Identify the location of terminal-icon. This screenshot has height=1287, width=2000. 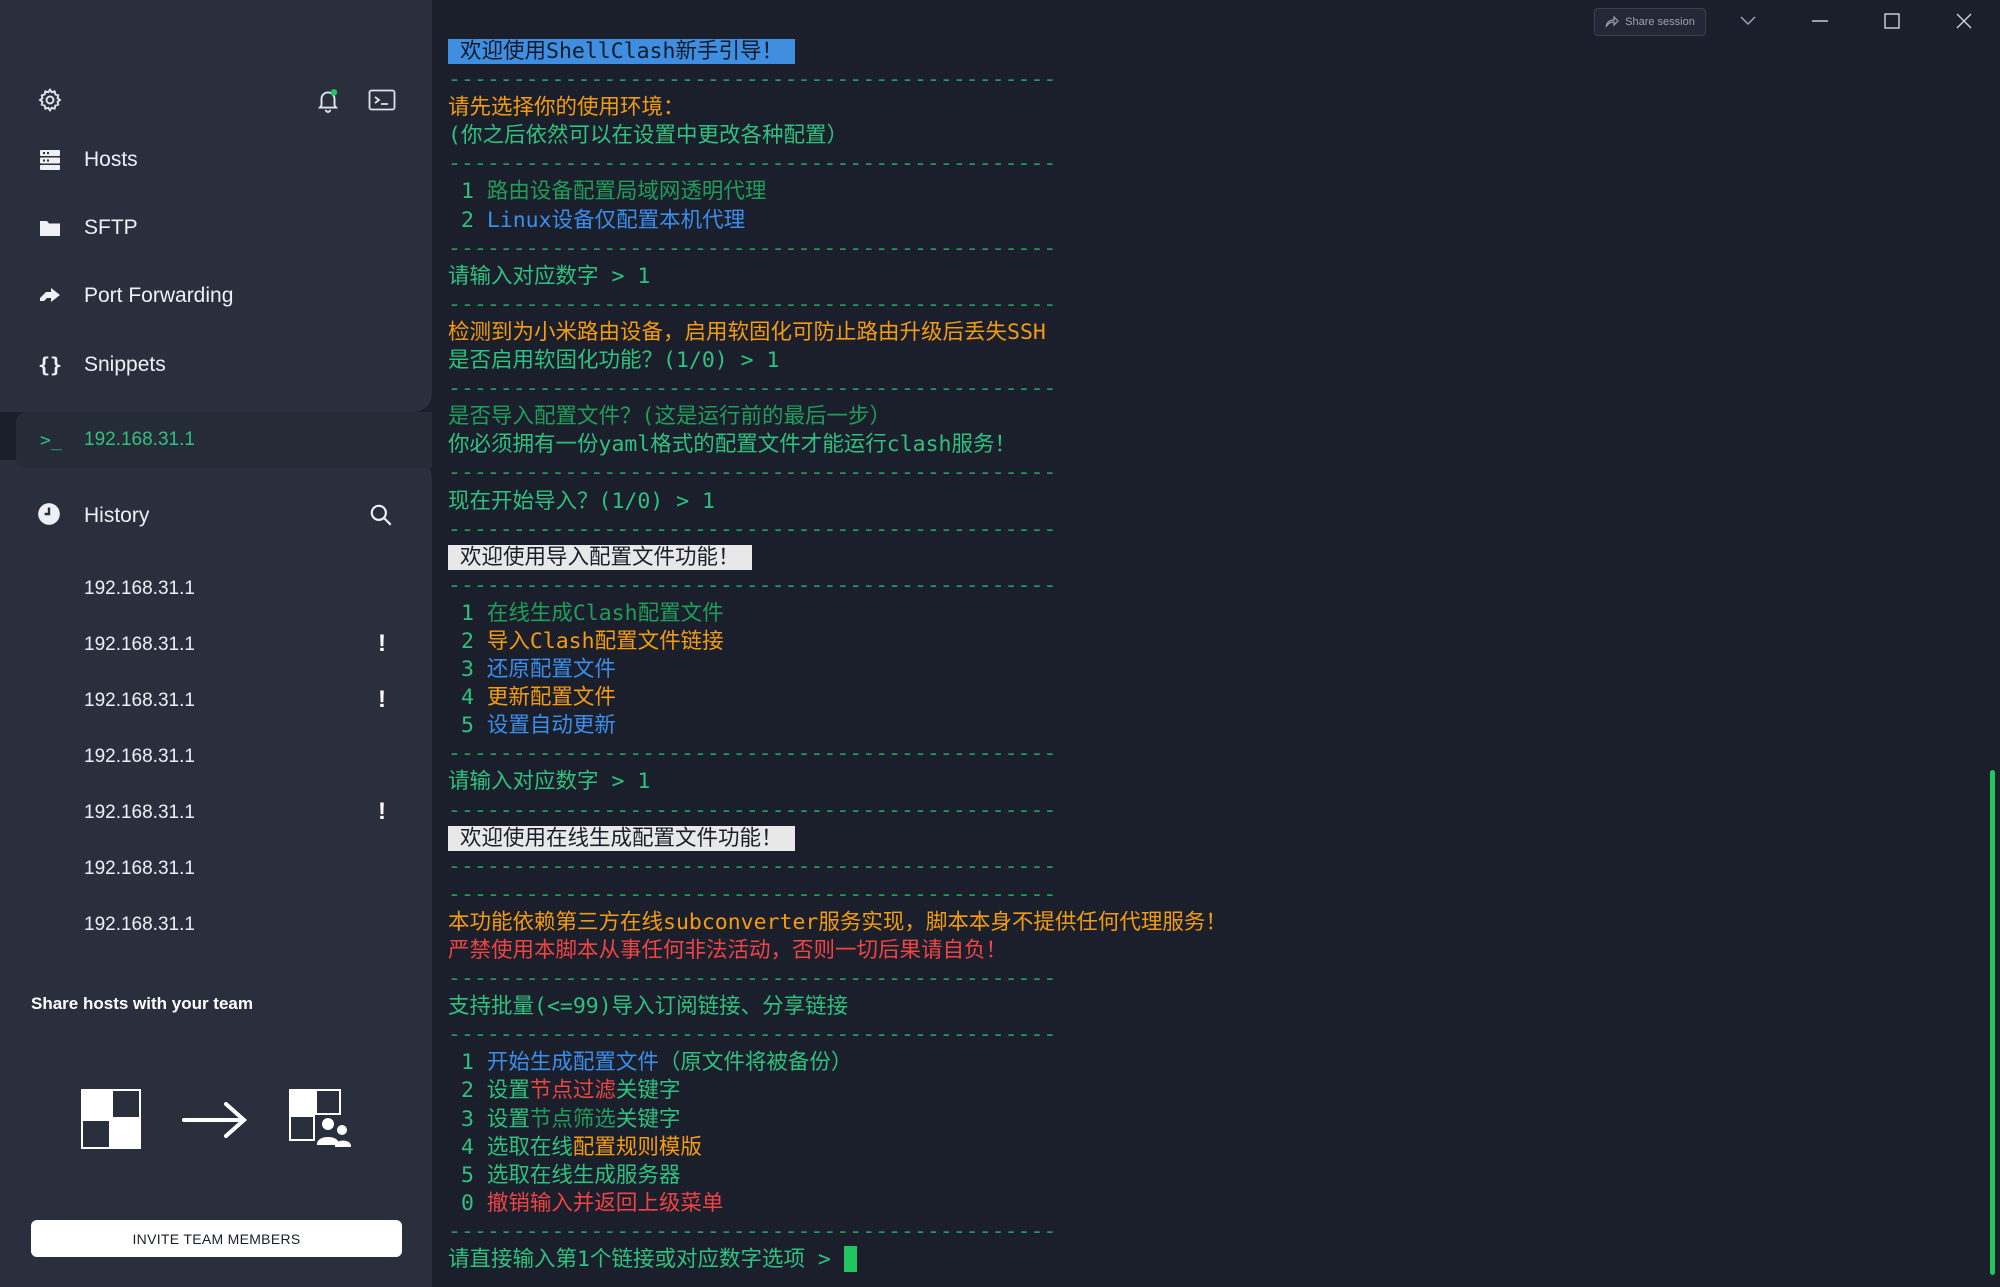
(382, 100).